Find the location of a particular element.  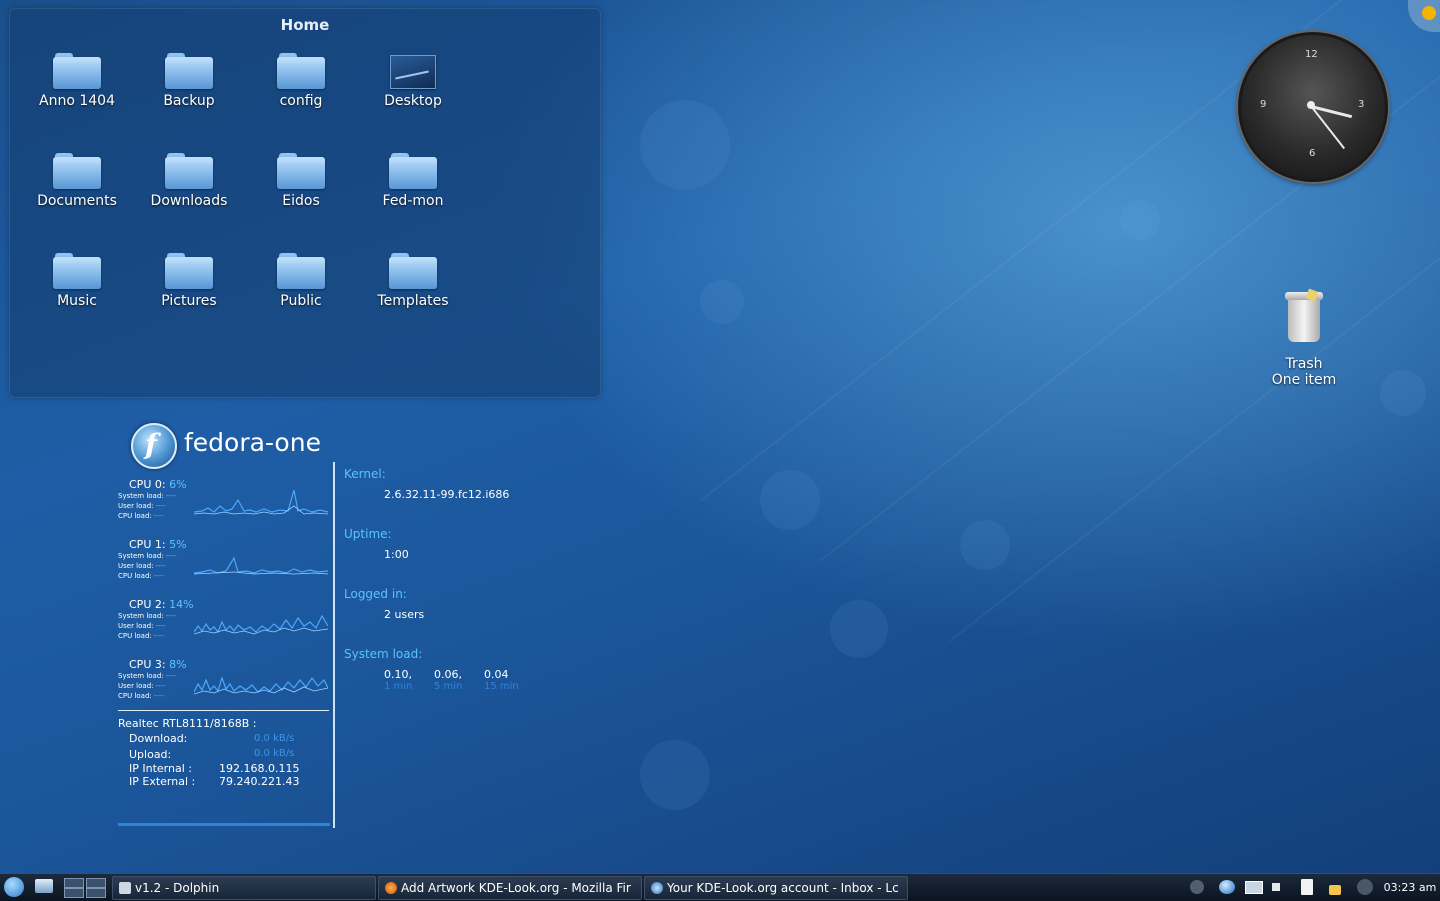

tray-lock is located at coordinates (1335, 887).